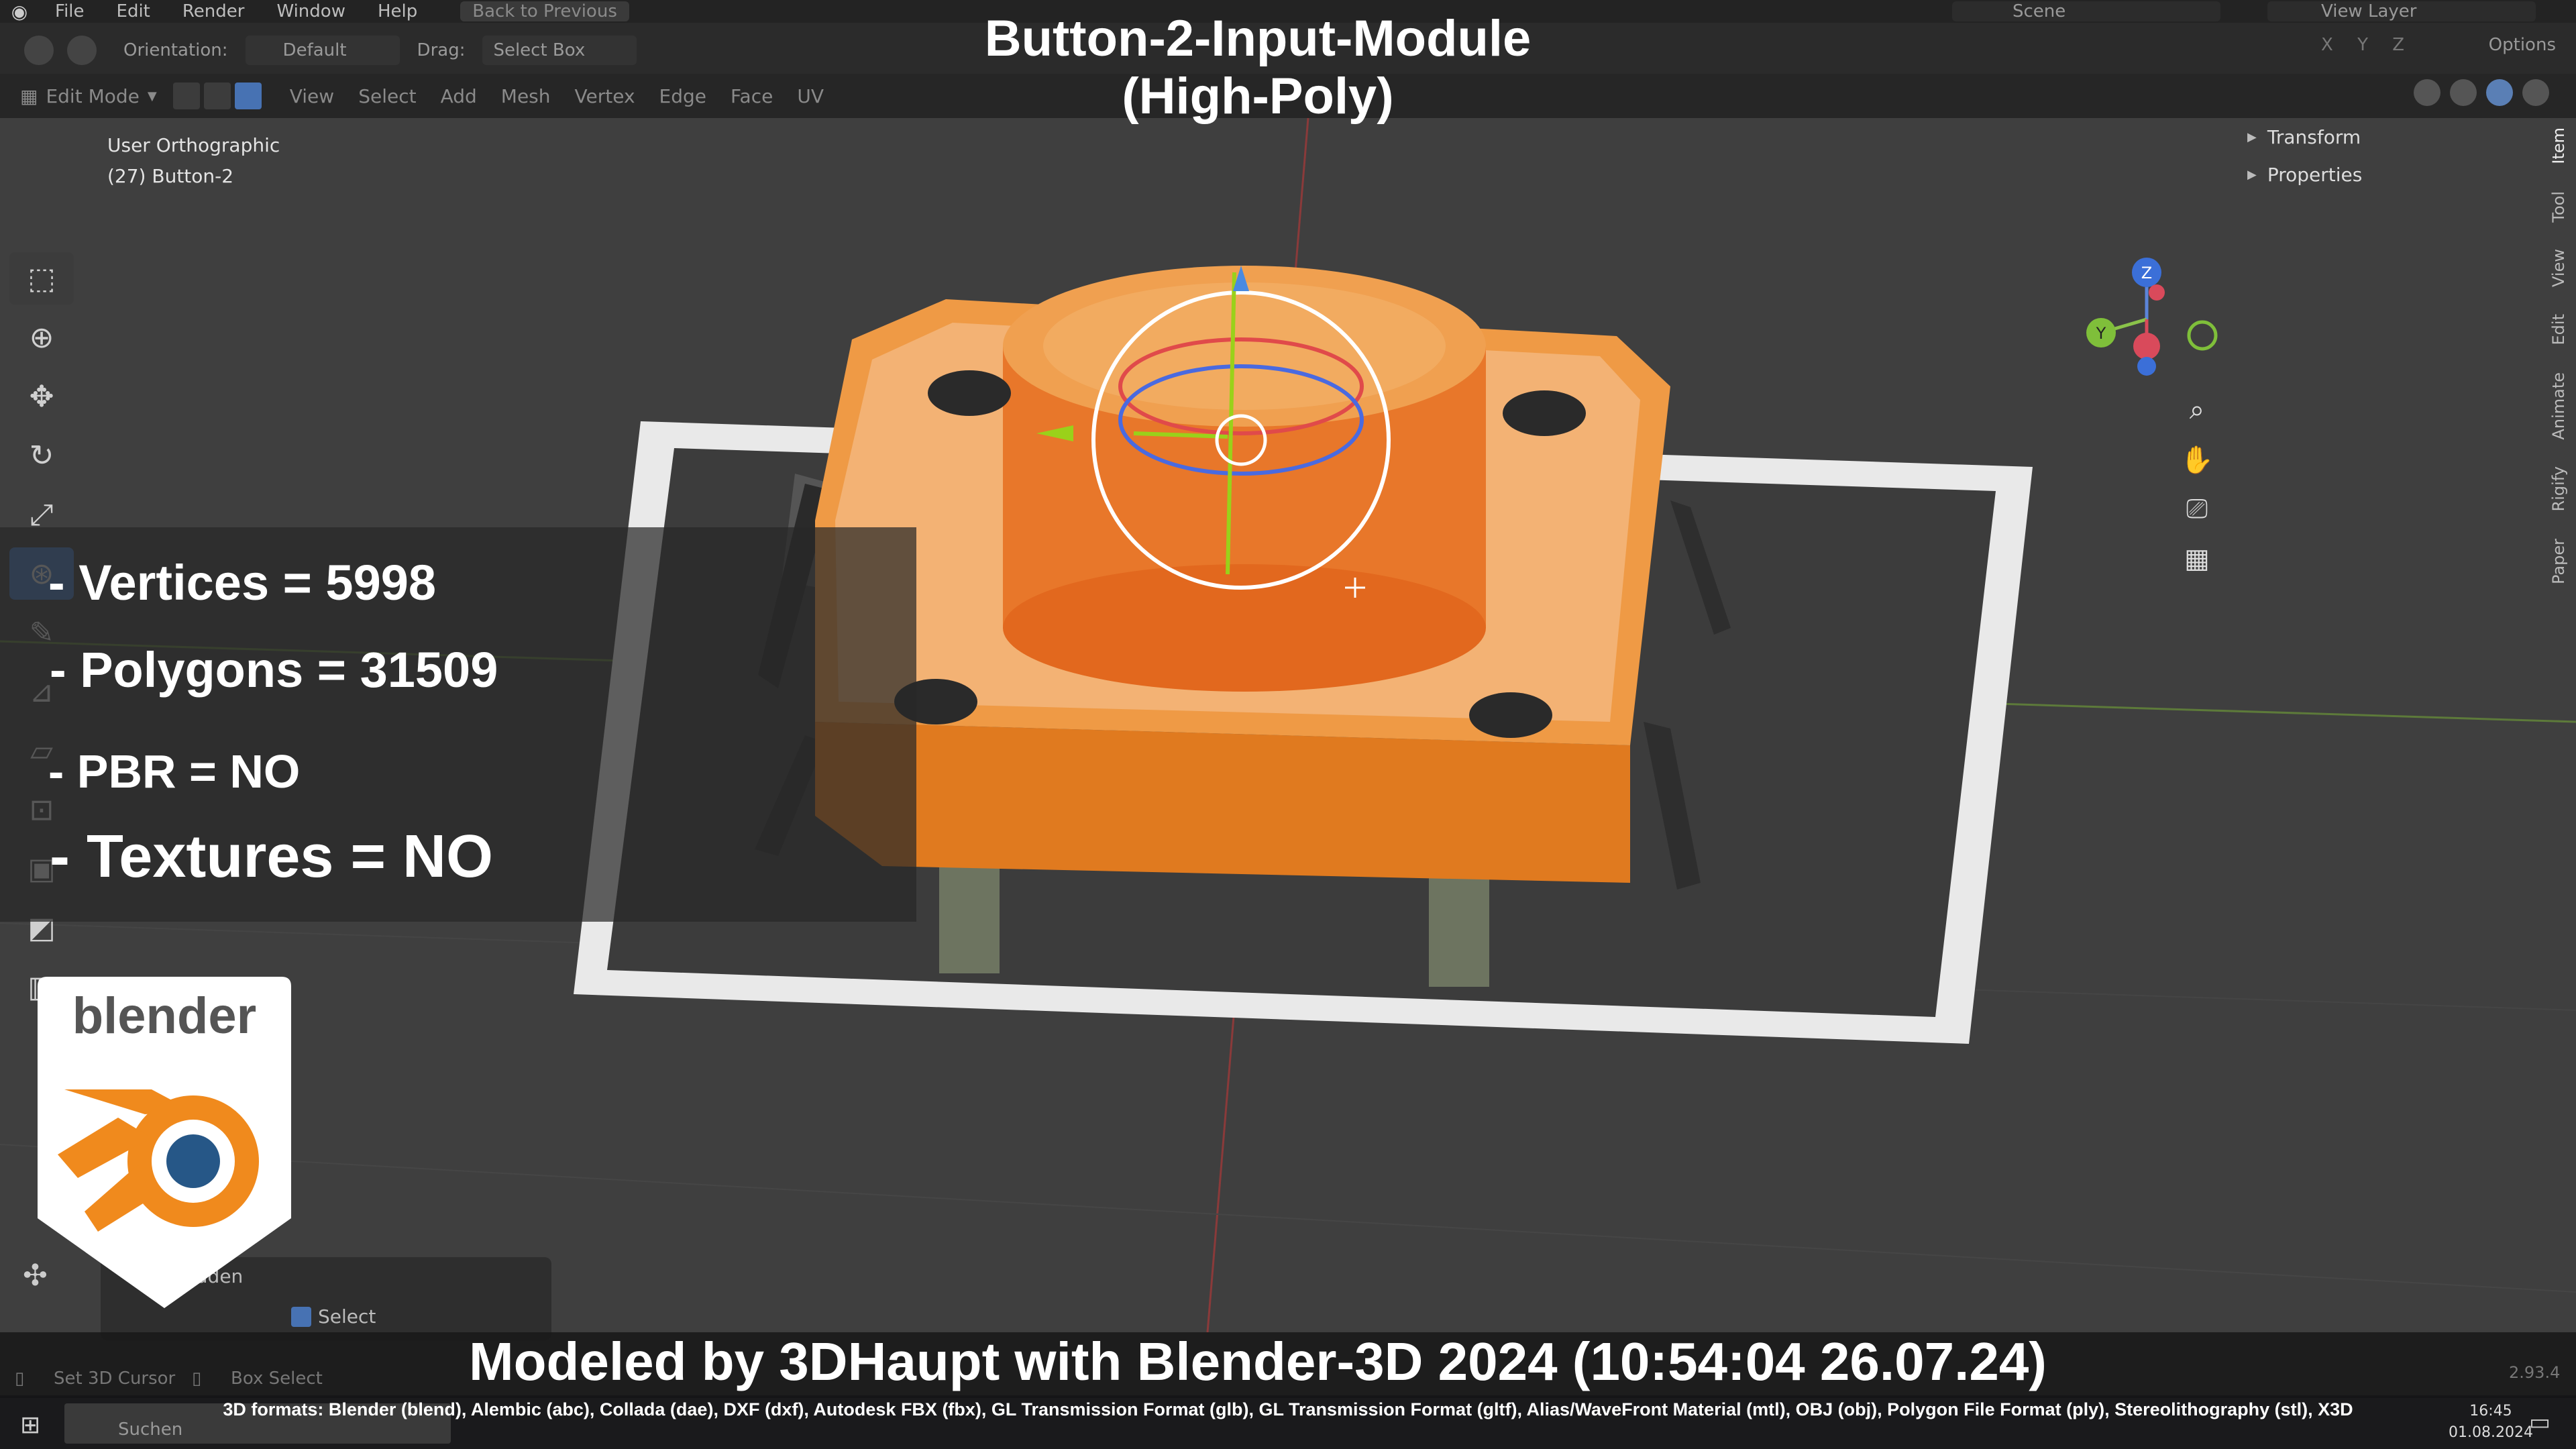  I want to click on gizmo-y-label: Y, so click(2101, 333).